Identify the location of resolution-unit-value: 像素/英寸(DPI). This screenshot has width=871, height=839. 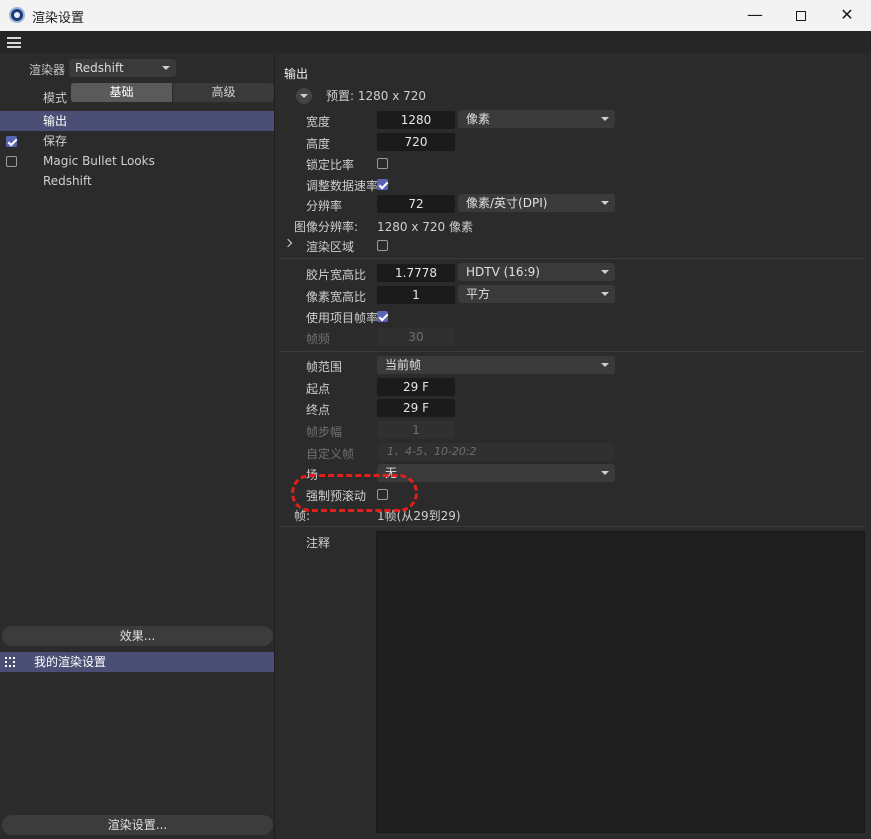
(507, 203).